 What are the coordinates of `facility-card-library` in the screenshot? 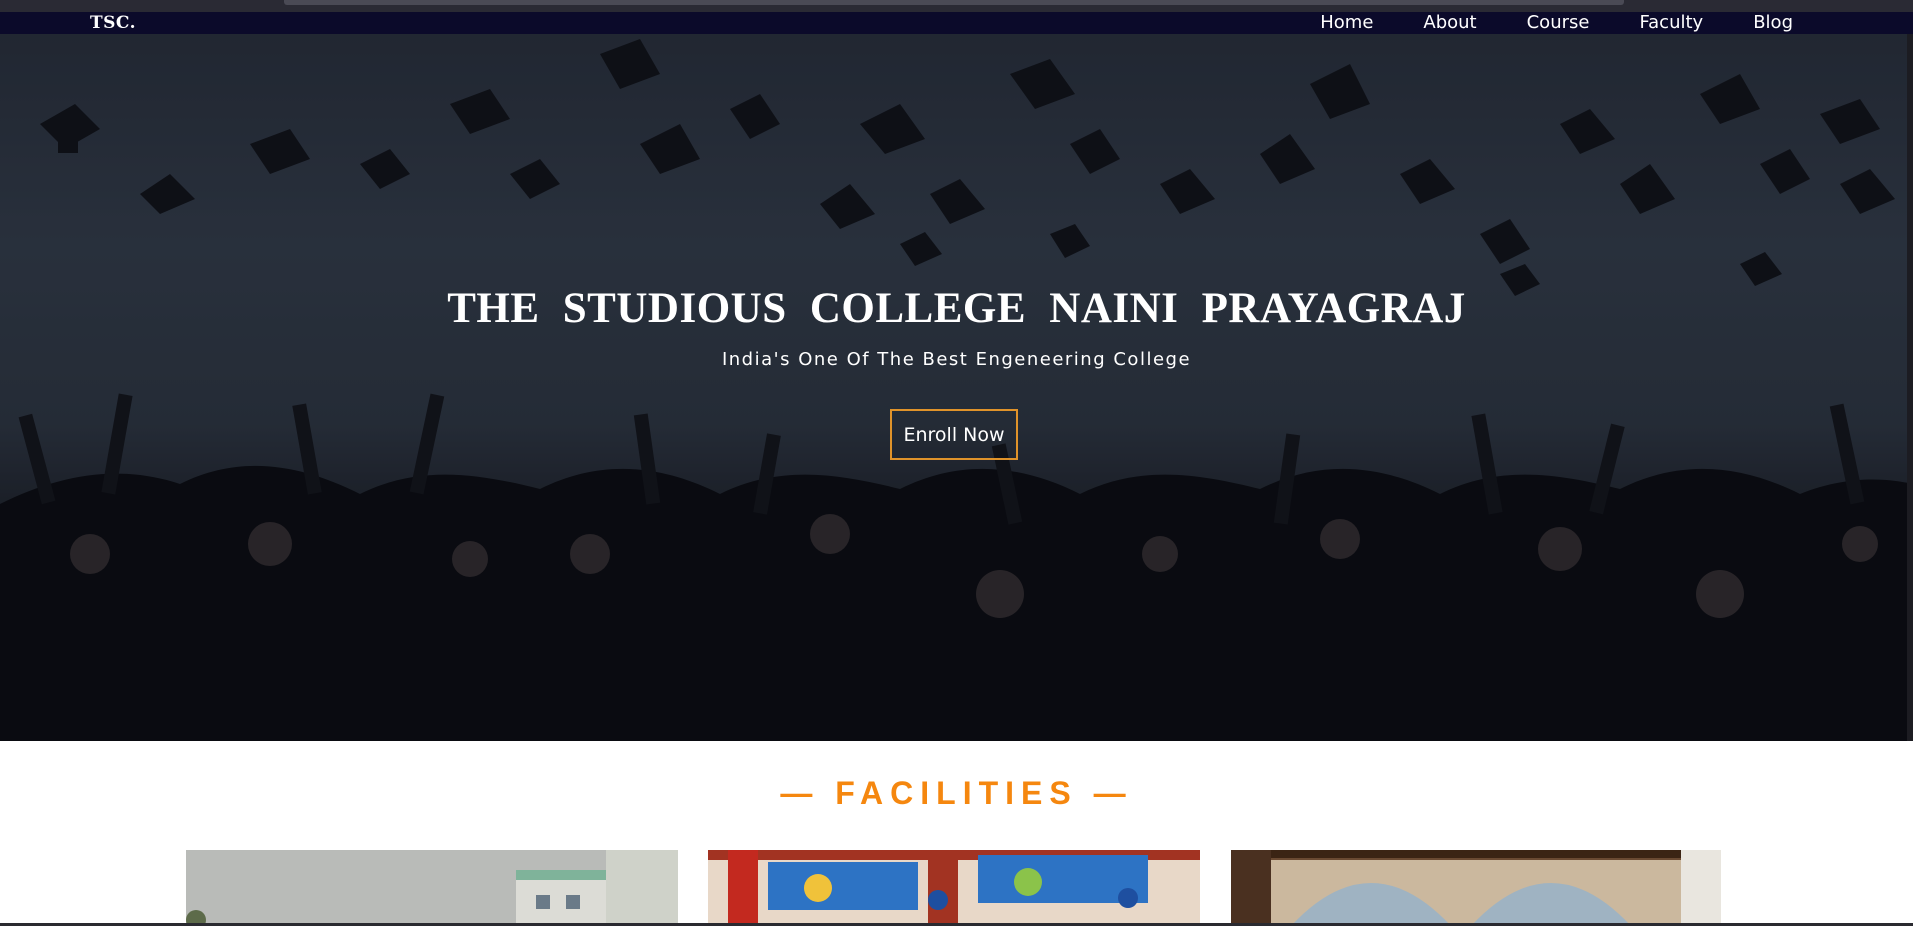 It's located at (1476, 888).